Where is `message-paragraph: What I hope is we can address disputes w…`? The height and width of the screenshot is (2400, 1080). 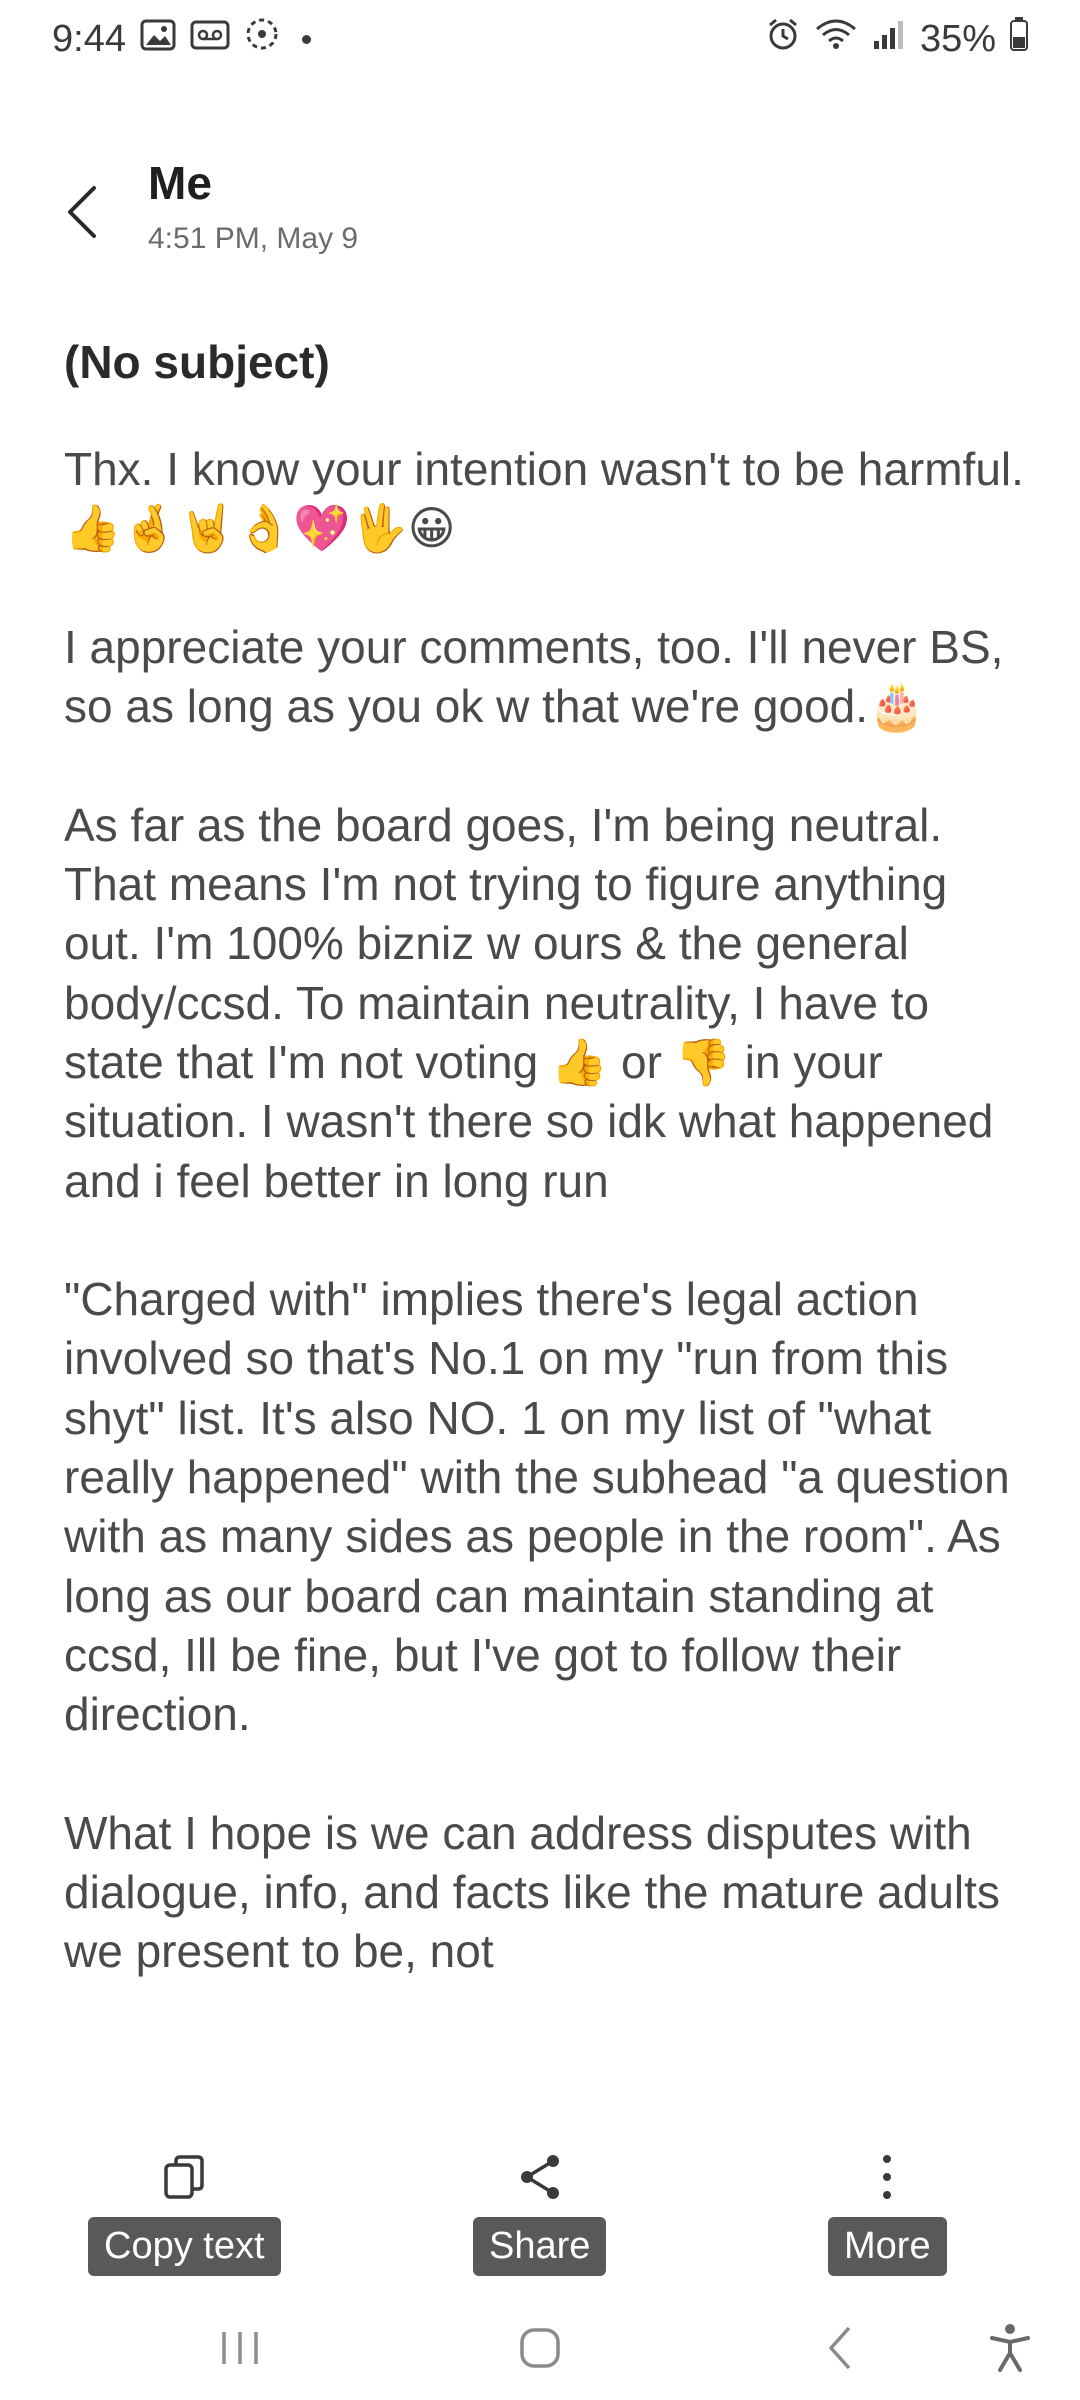 message-paragraph: What I hope is we can address disputes w… is located at coordinates (538, 1892).